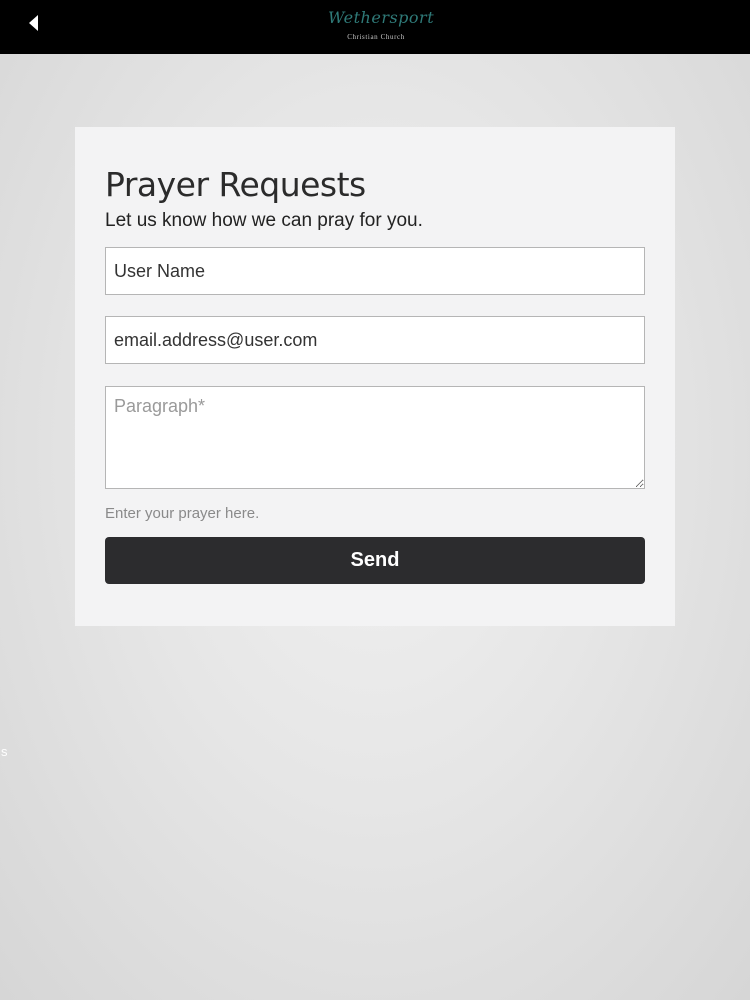  Describe the element at coordinates (381, 17) in the screenshot. I see `logo-script-text: Wethersport` at that location.